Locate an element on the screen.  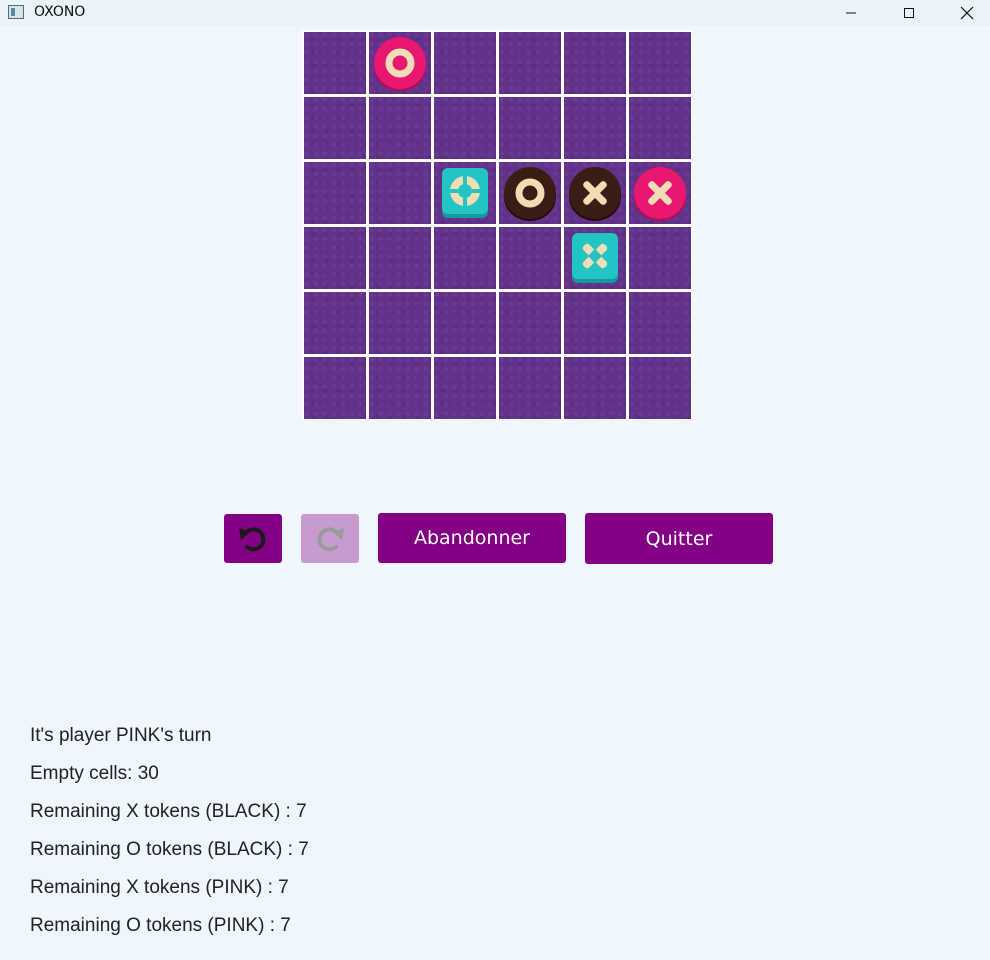
turn-status: It's player PINK's turn is located at coordinates (121, 735).